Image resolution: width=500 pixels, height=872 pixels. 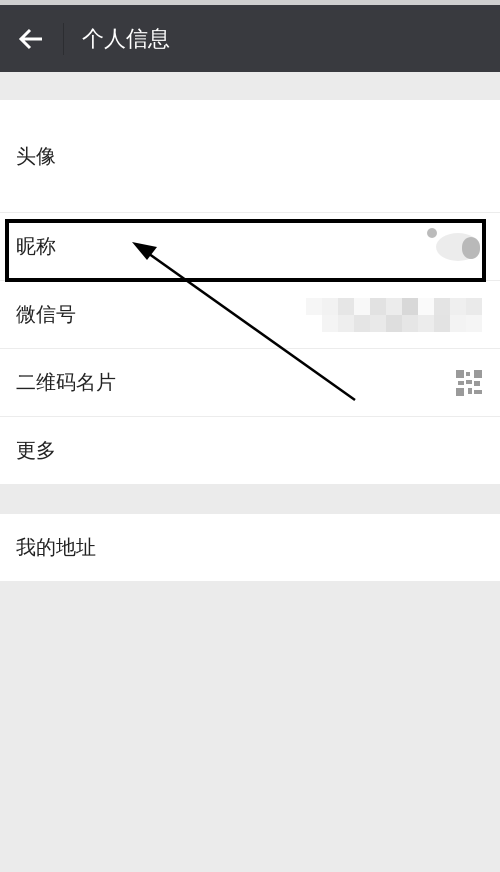 I want to click on row-label: 微信号, so click(x=46, y=314).